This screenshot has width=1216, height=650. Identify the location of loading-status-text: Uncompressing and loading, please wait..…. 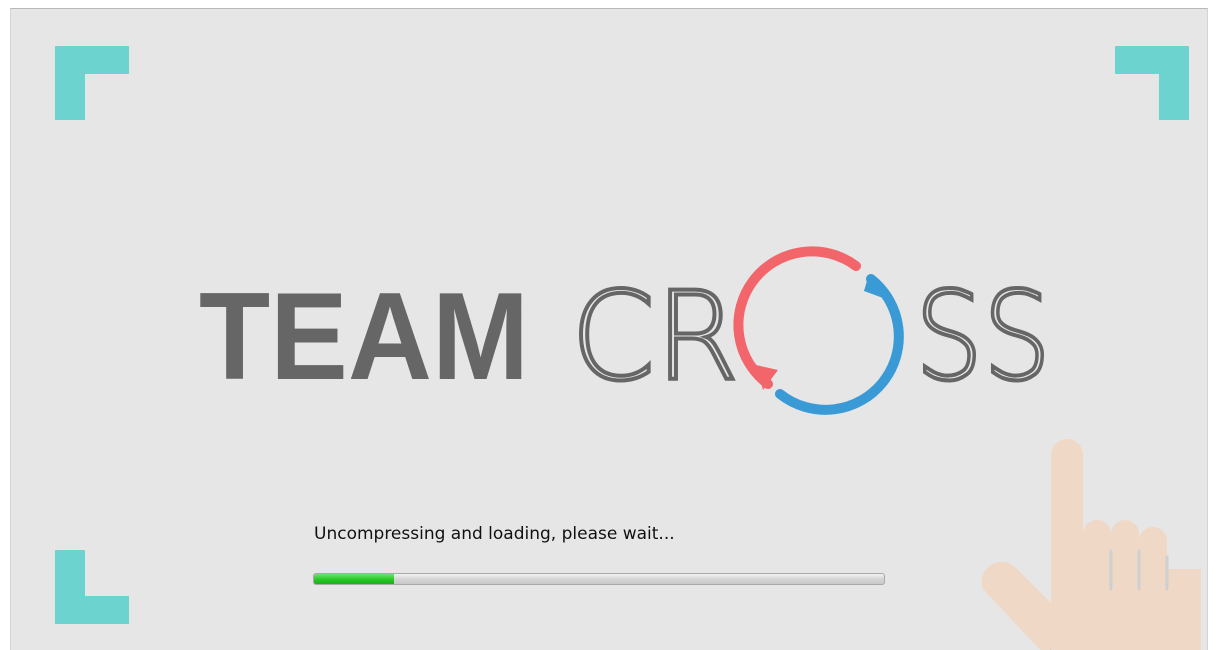
(494, 534).